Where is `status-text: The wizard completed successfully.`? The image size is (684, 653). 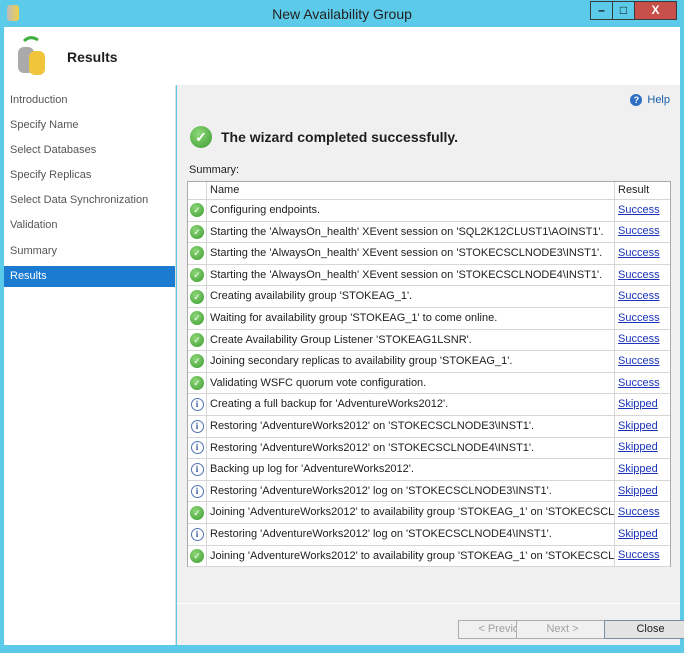 status-text: The wizard completed successfully. is located at coordinates (340, 137).